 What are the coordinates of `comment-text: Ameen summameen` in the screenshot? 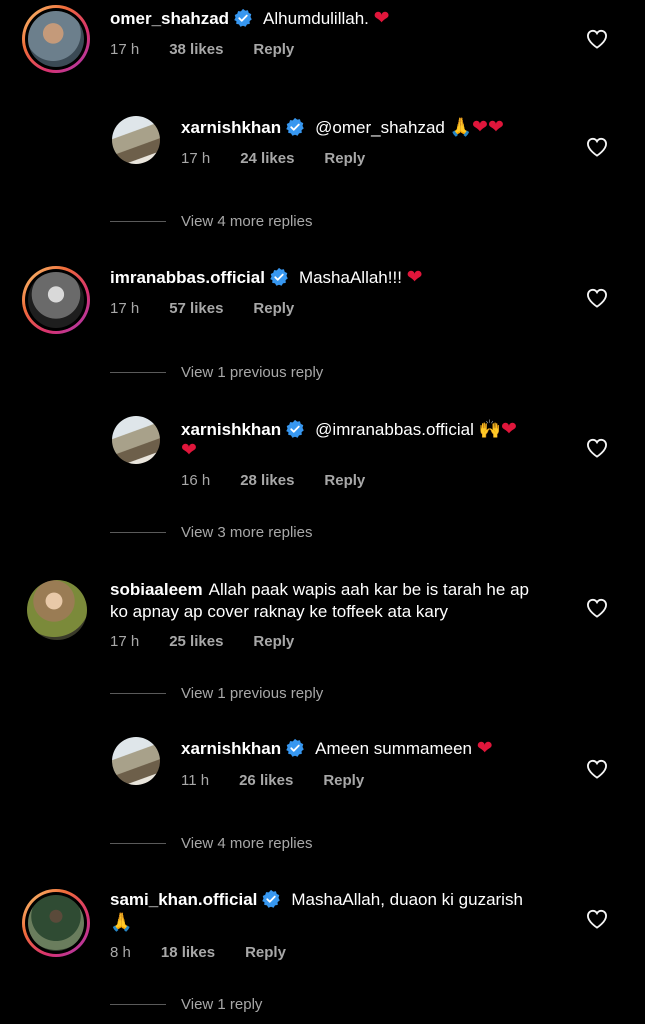 It's located at (393, 748).